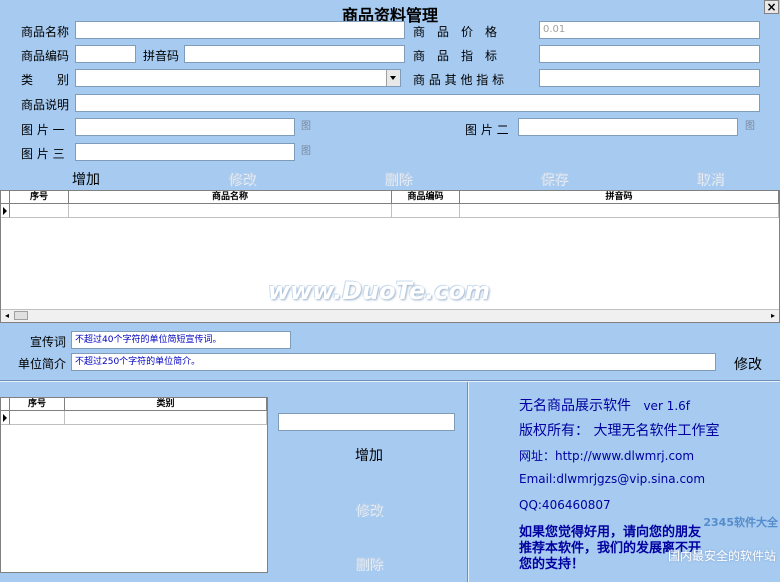 The height and width of the screenshot is (582, 780). Describe the element at coordinates (459, 80) in the screenshot. I see `other-spec-label: 商 品 其 他 指 标` at that location.